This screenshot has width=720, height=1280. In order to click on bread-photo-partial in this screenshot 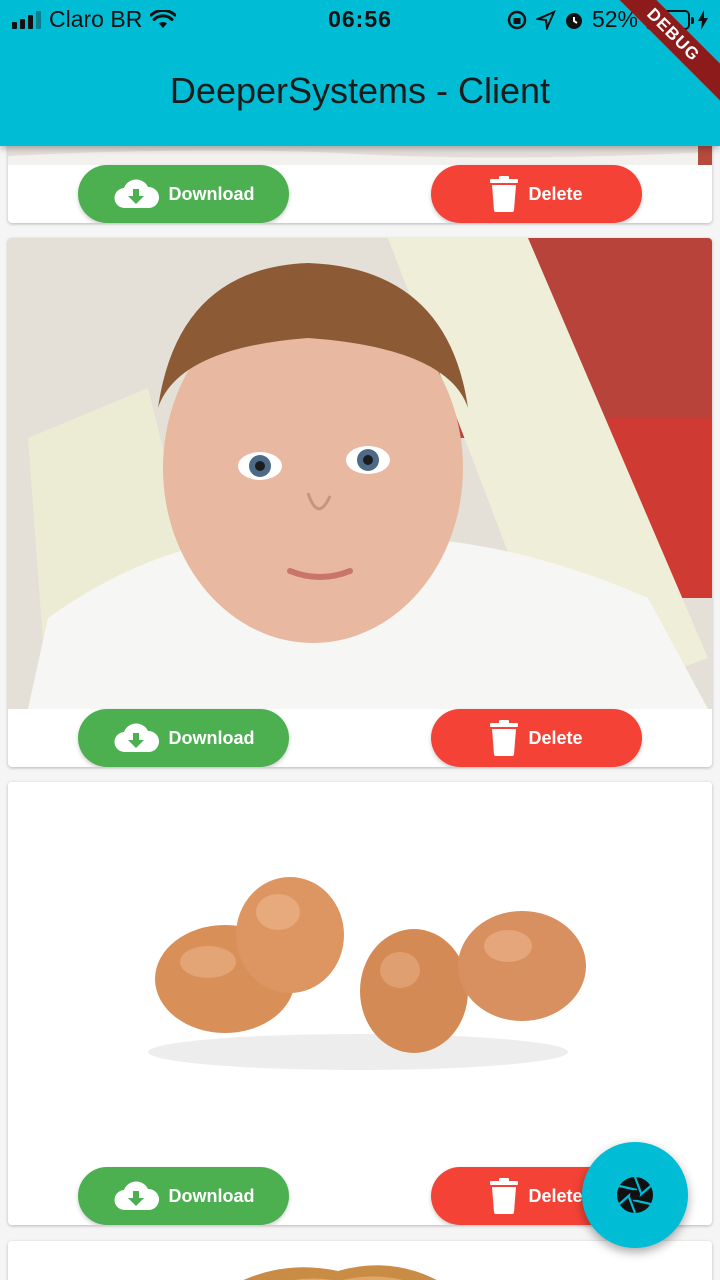, I will do `click(360, 1260)`.